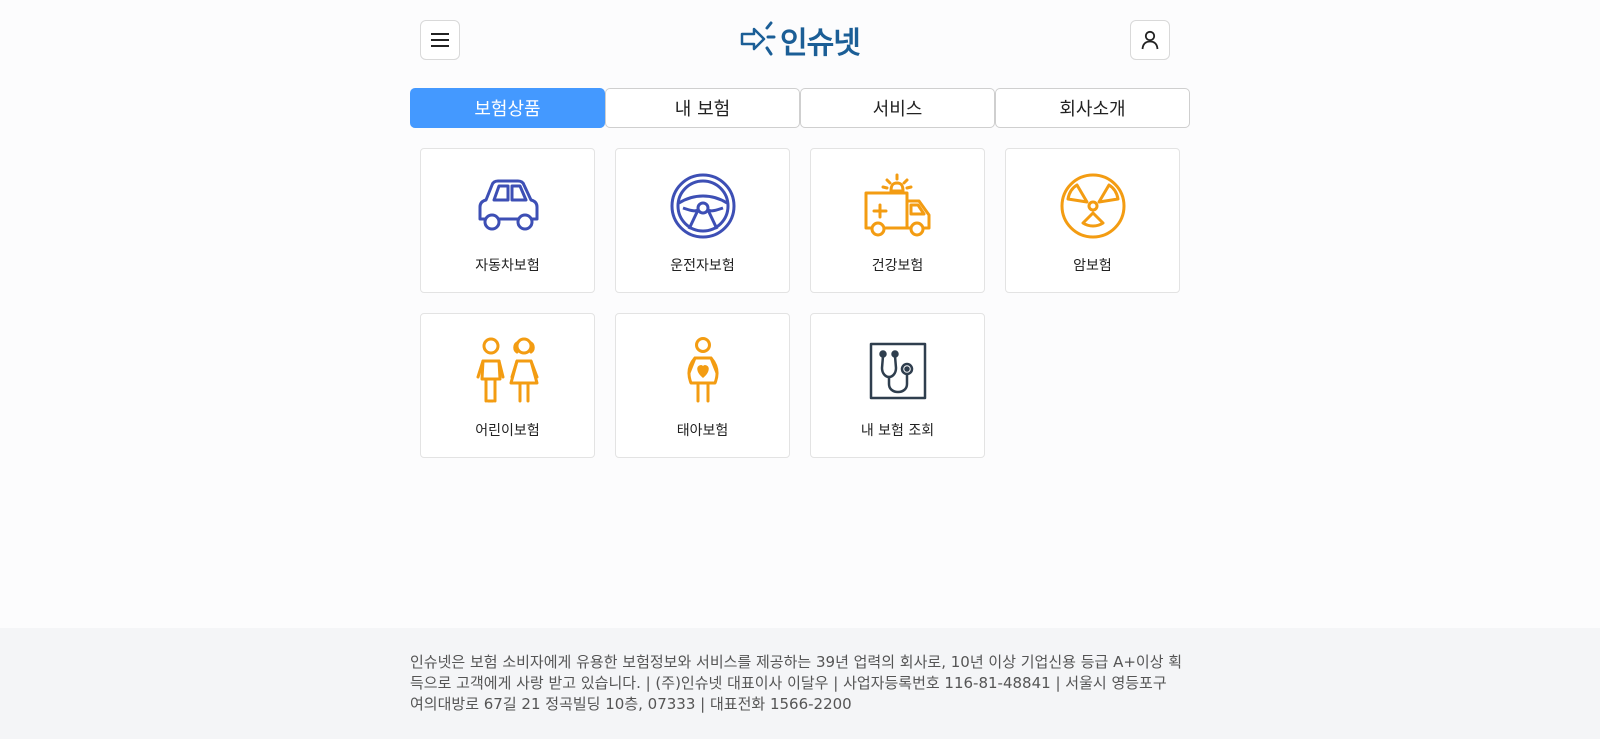 Image resolution: width=1600 pixels, height=739 pixels. Describe the element at coordinates (507, 431) in the screenshot. I see `product-label: 어린이보험` at that location.